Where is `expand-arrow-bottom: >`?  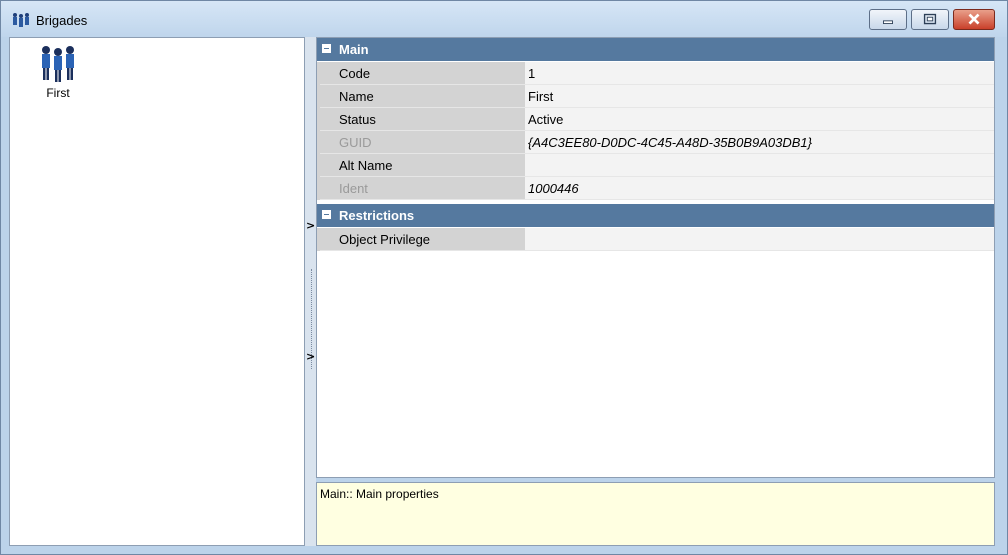
expand-arrow-bottom: > is located at coordinates (310, 356).